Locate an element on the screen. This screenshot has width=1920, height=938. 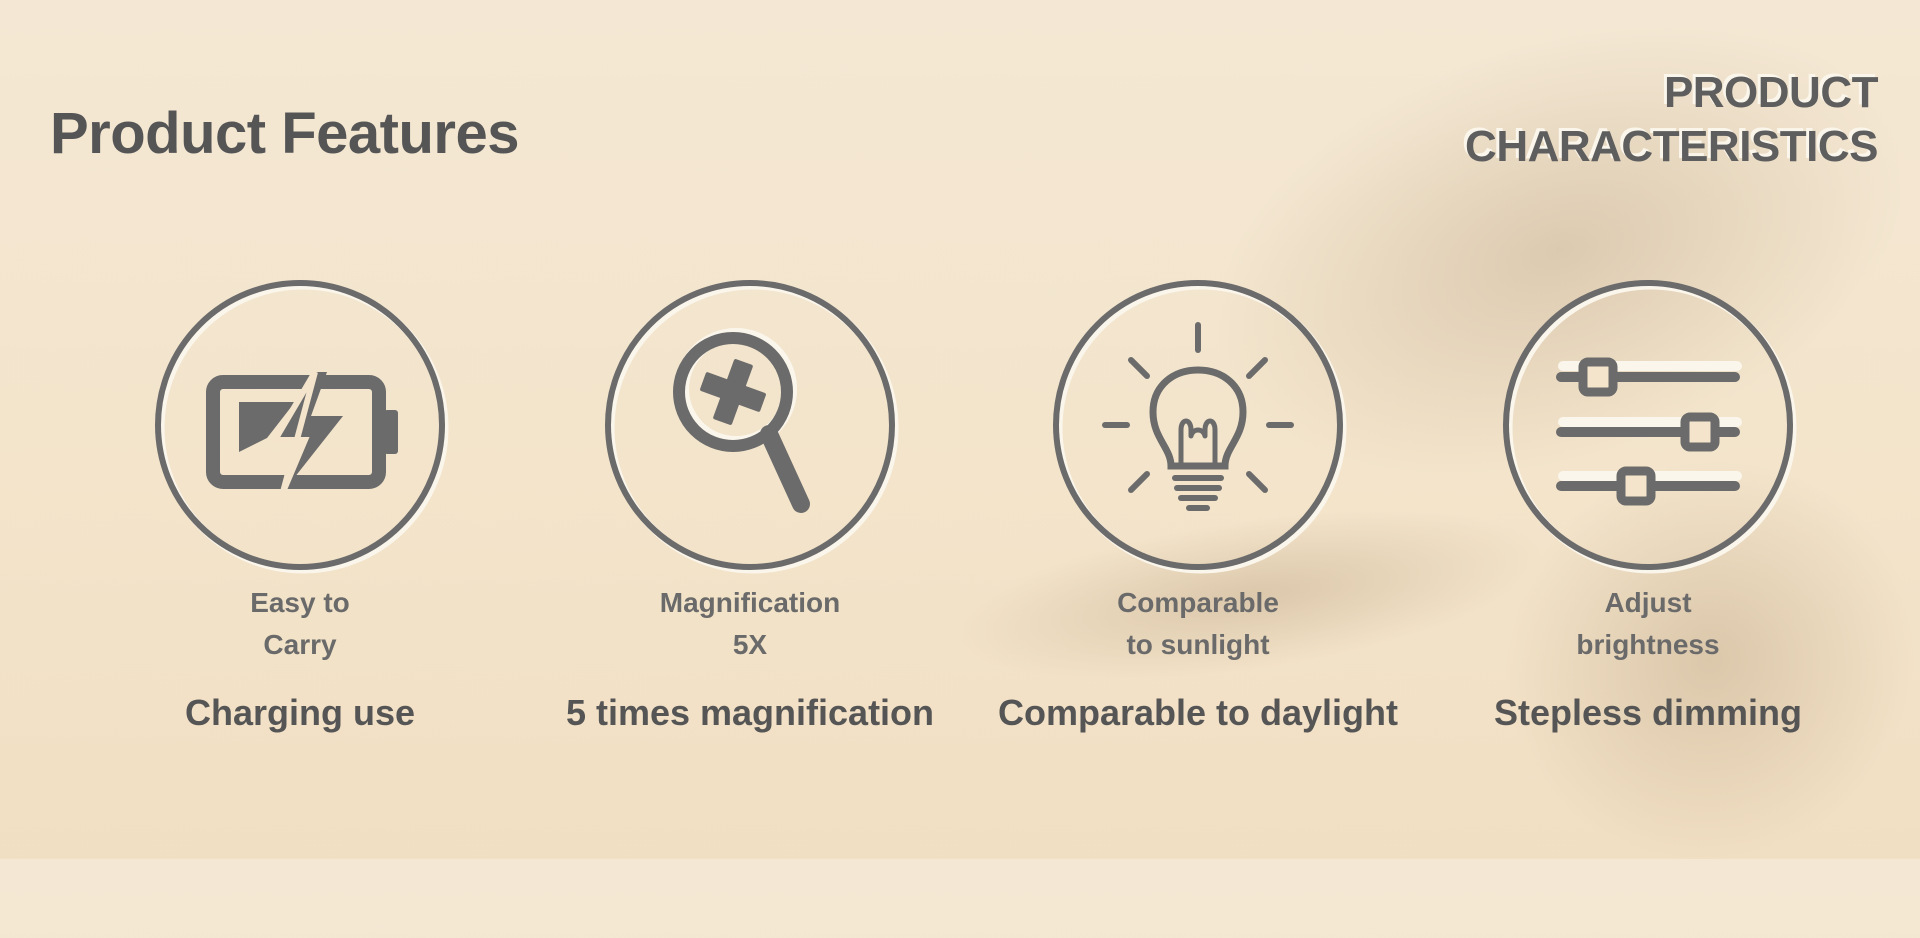
feature-subtitle-line: to sunlight is located at coordinates (1198, 644).